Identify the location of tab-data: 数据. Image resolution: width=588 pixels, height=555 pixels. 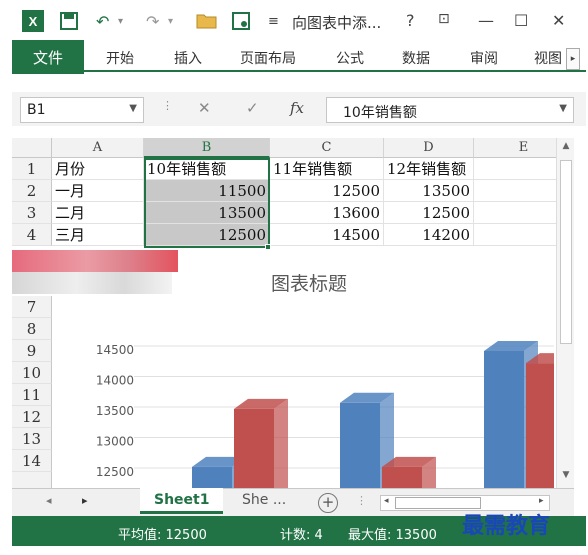
(416, 58).